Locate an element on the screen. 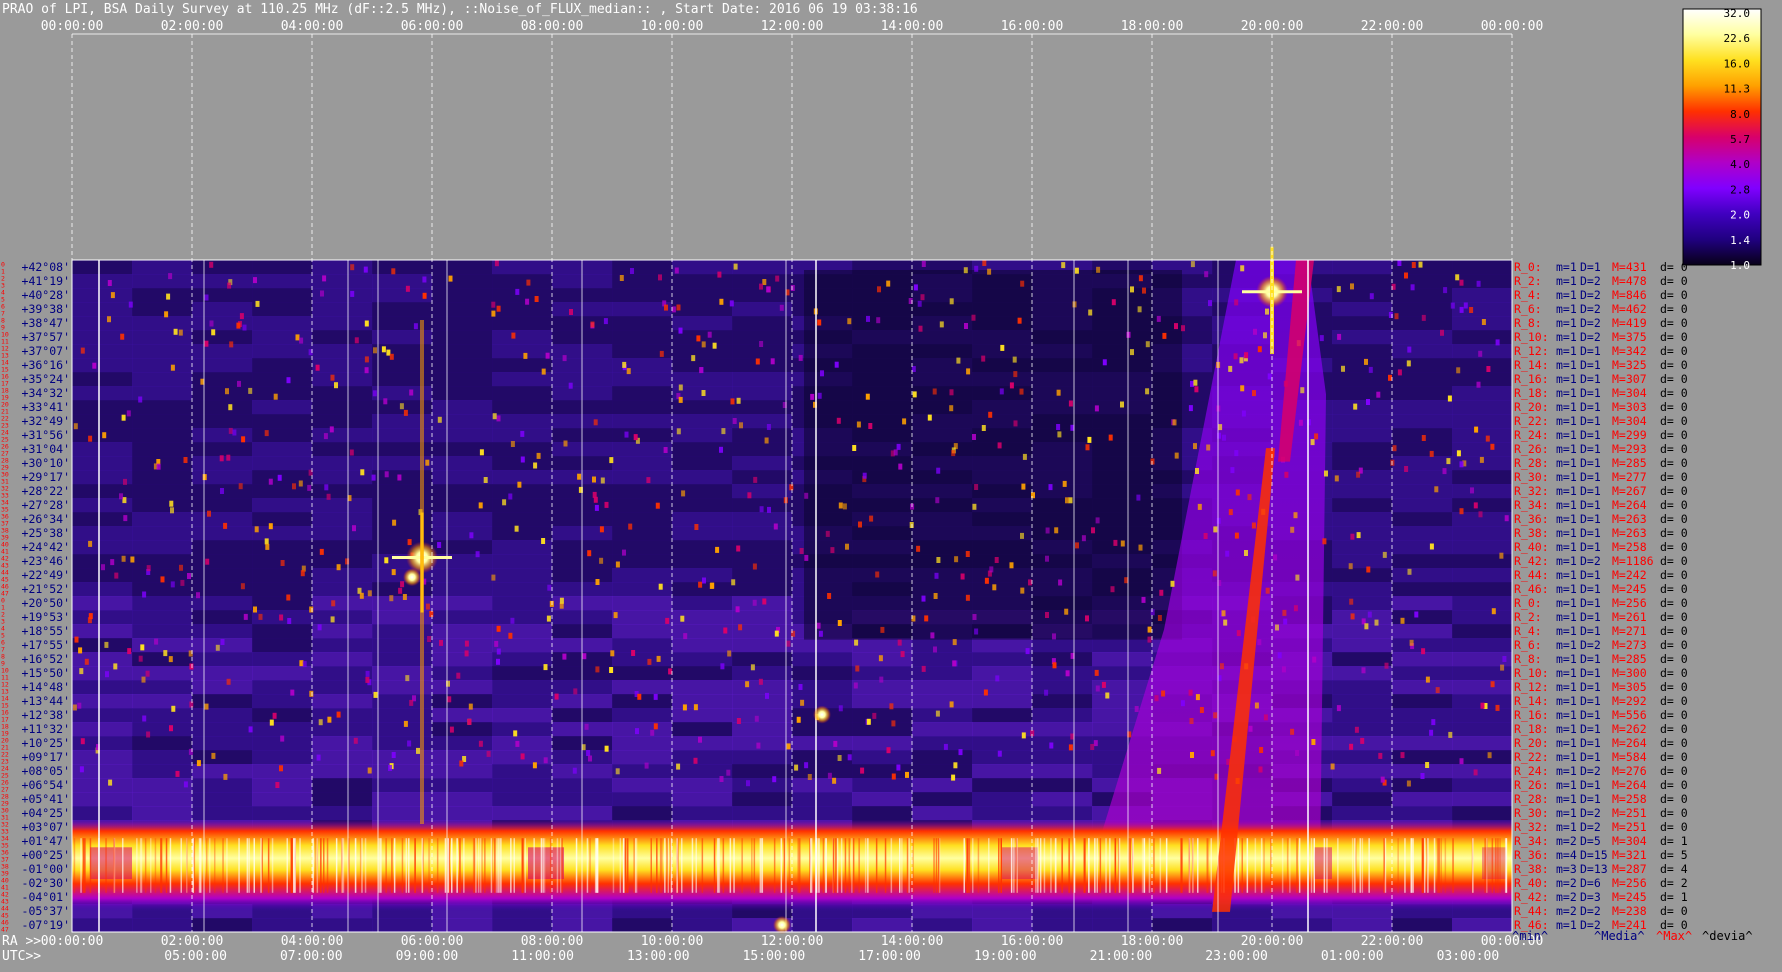 Image resolution: width=1782 pixels, height=972 pixels. ra-tick-label: 22:00:00 is located at coordinates (1392, 941).